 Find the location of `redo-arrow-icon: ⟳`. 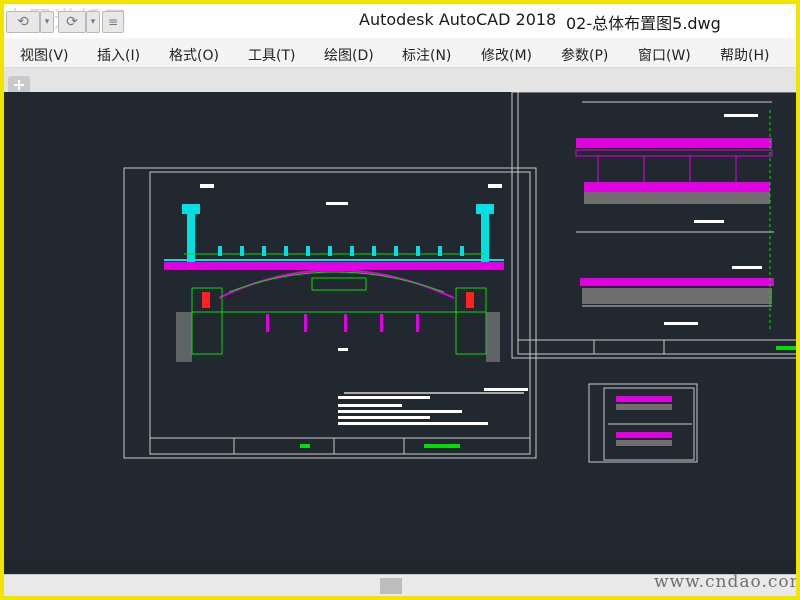

redo-arrow-icon: ⟳ is located at coordinates (72, 22).